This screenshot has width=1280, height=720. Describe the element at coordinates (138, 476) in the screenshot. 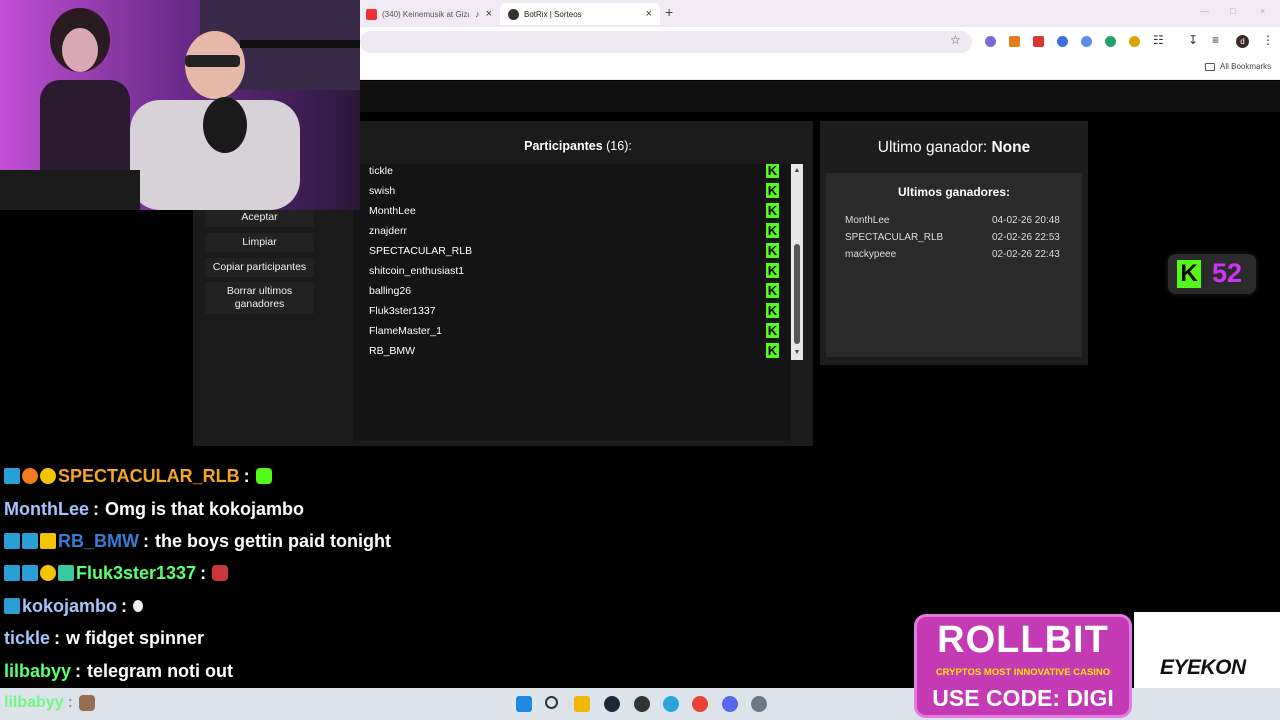

I see `chat-message: SPECTACULAR_RLB :` at that location.